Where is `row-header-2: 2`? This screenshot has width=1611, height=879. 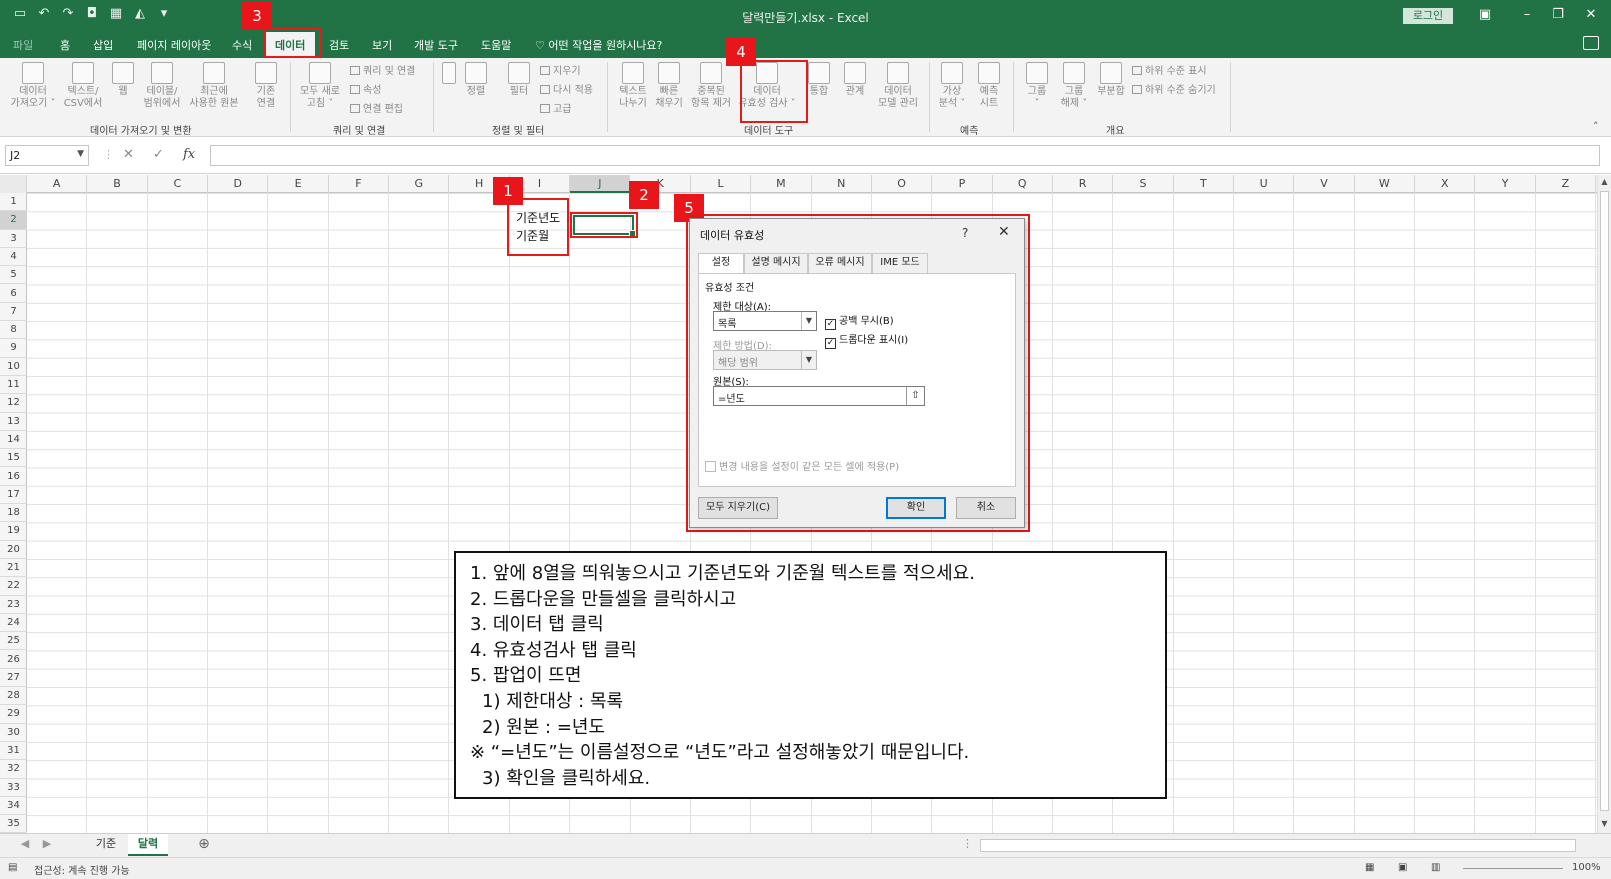 row-header-2: 2 is located at coordinates (13, 220).